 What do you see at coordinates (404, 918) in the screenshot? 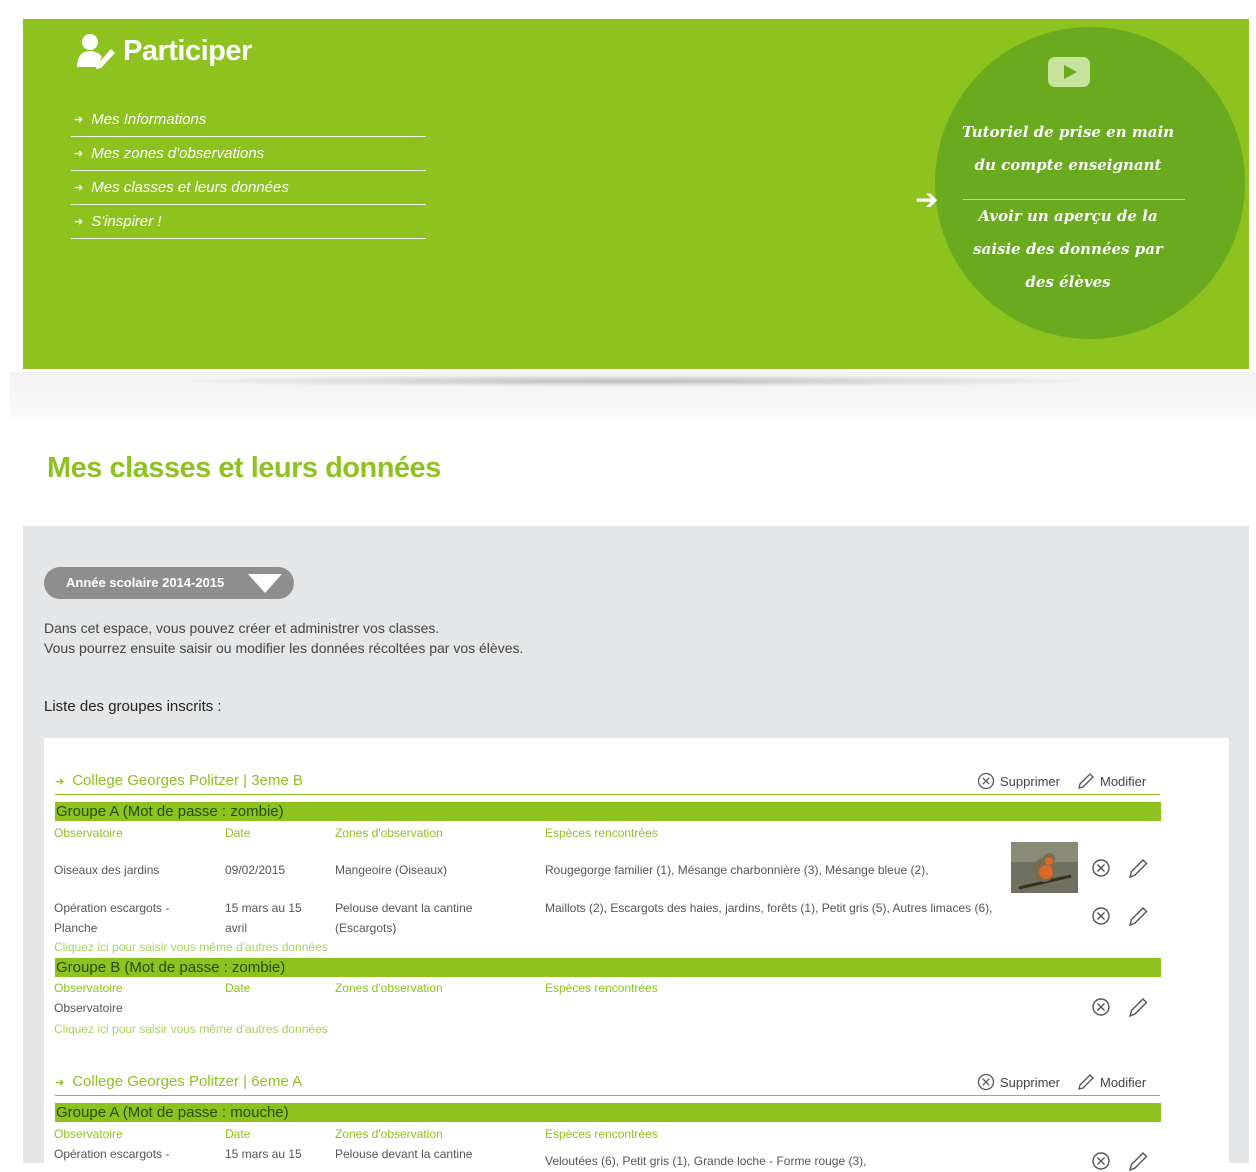
I see `table-cell: Pelouse devant la cantine (Escargots)` at bounding box center [404, 918].